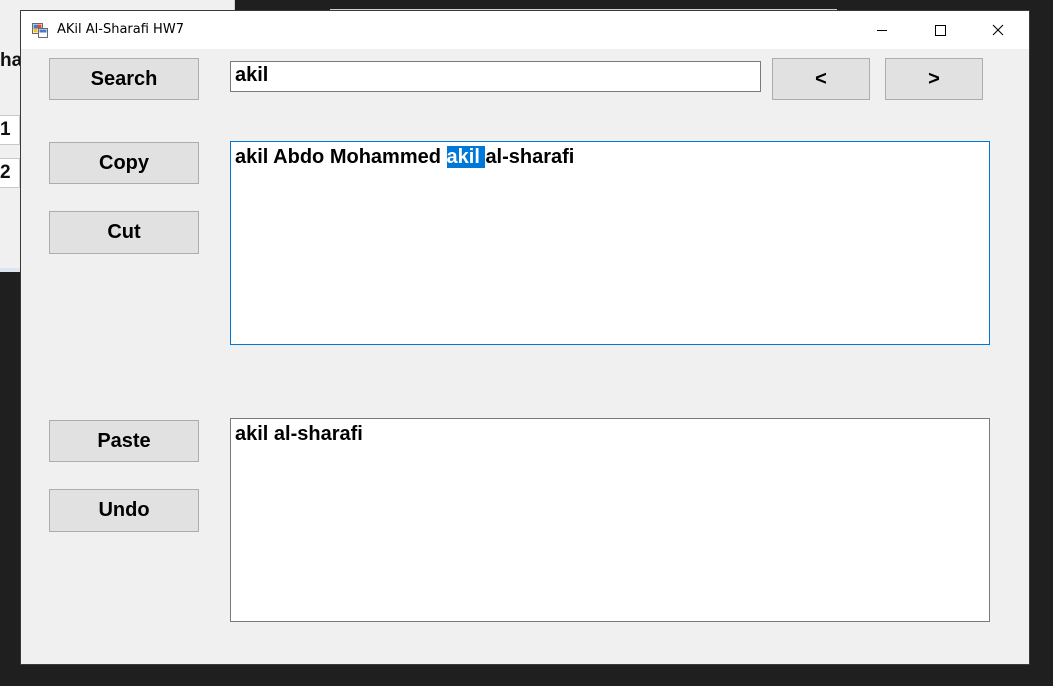  I want to click on close-icon, so click(998, 30).